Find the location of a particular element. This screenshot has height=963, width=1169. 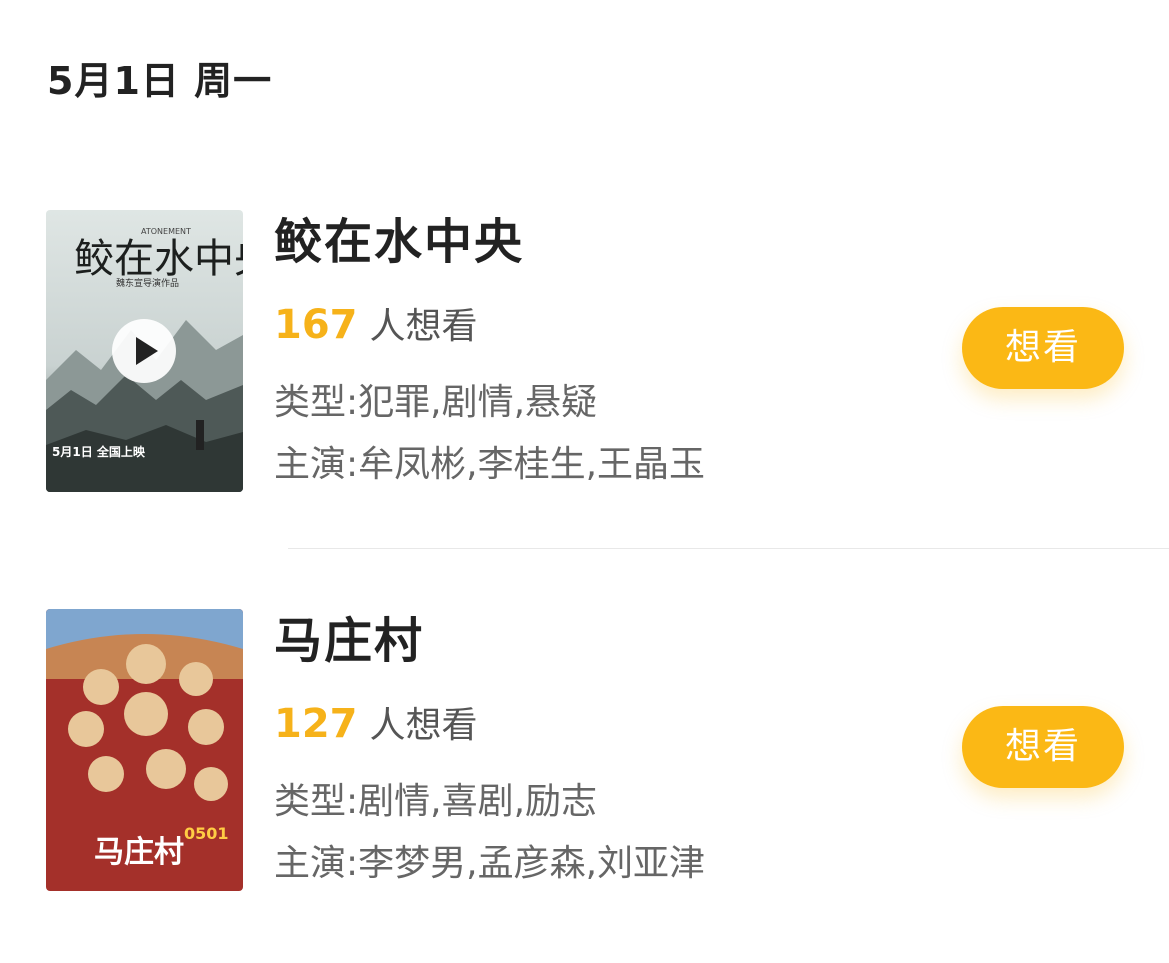

poster-title: 鲛在水中央 is located at coordinates (158, 259).